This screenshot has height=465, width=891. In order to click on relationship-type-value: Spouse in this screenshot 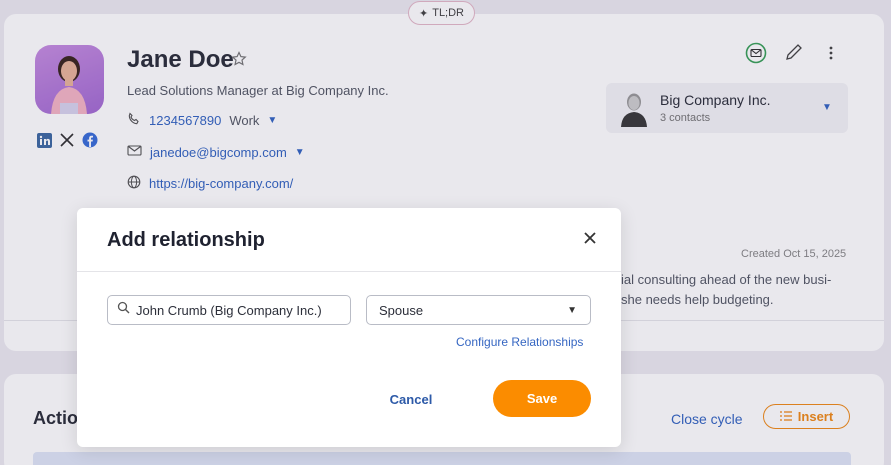, I will do `click(401, 310)`.